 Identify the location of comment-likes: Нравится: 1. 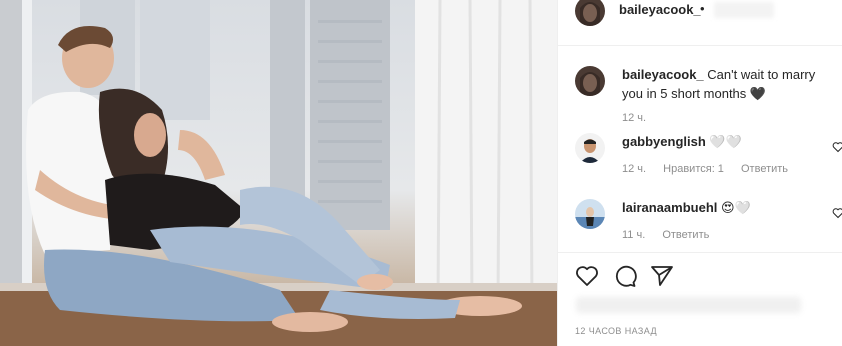
(693, 169).